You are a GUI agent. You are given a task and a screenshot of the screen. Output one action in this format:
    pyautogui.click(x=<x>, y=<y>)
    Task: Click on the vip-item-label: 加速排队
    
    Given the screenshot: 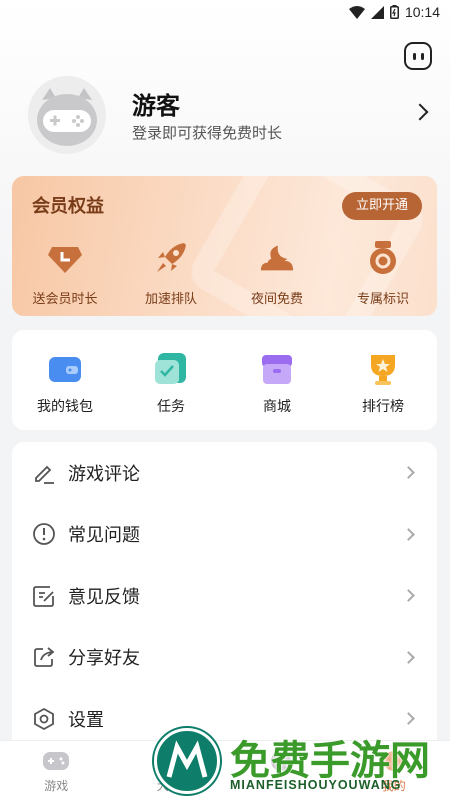 What is the action you would take?
    pyautogui.click(x=170, y=299)
    